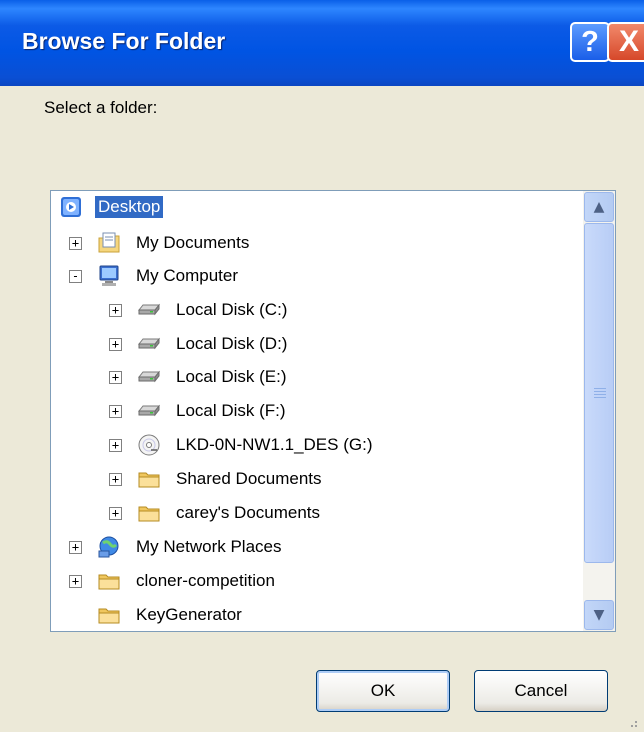 This screenshot has height=732, width=644. I want to click on scroll-down-button: ▼, so click(599, 615).